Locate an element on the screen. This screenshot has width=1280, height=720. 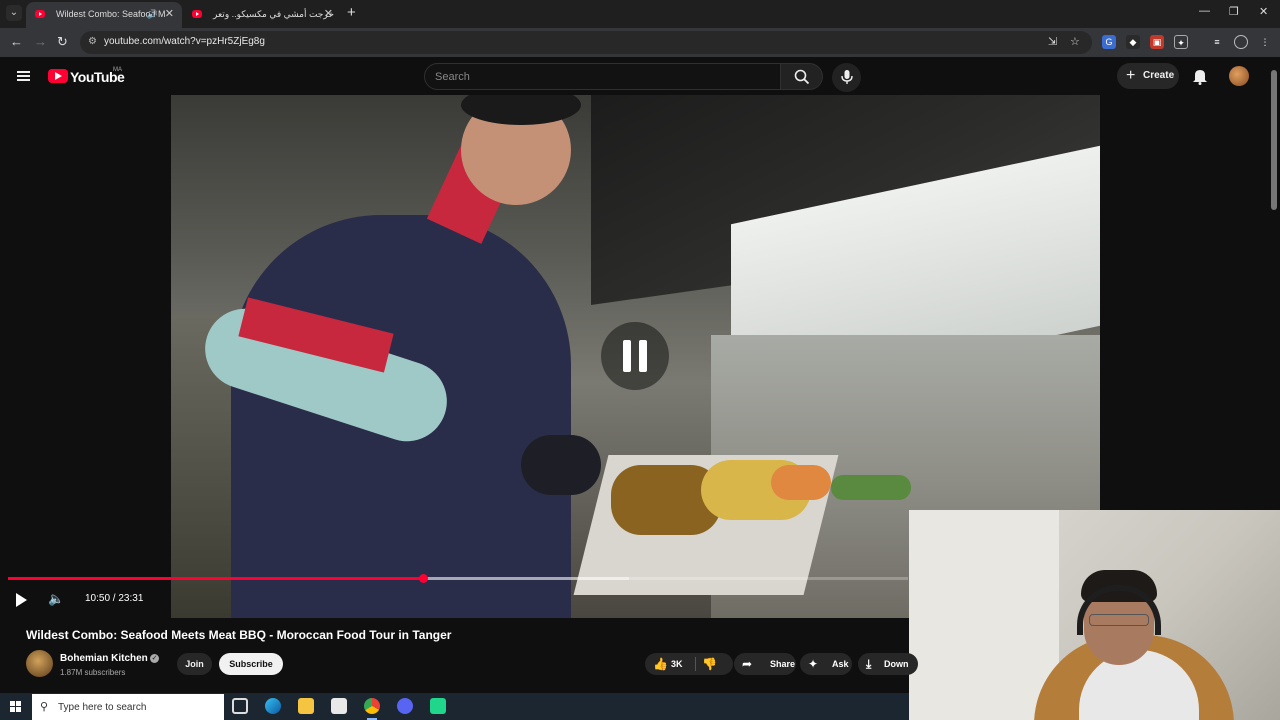
verified-icon: ✓ is located at coordinates (154, 658).